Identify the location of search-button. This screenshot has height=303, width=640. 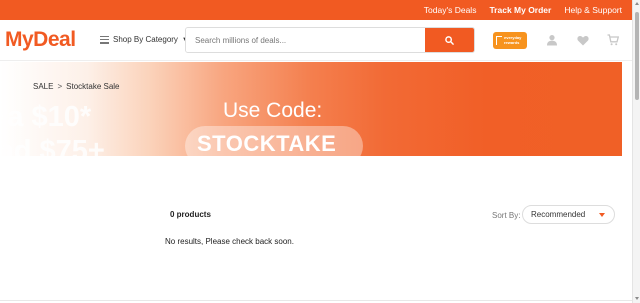
(449, 40).